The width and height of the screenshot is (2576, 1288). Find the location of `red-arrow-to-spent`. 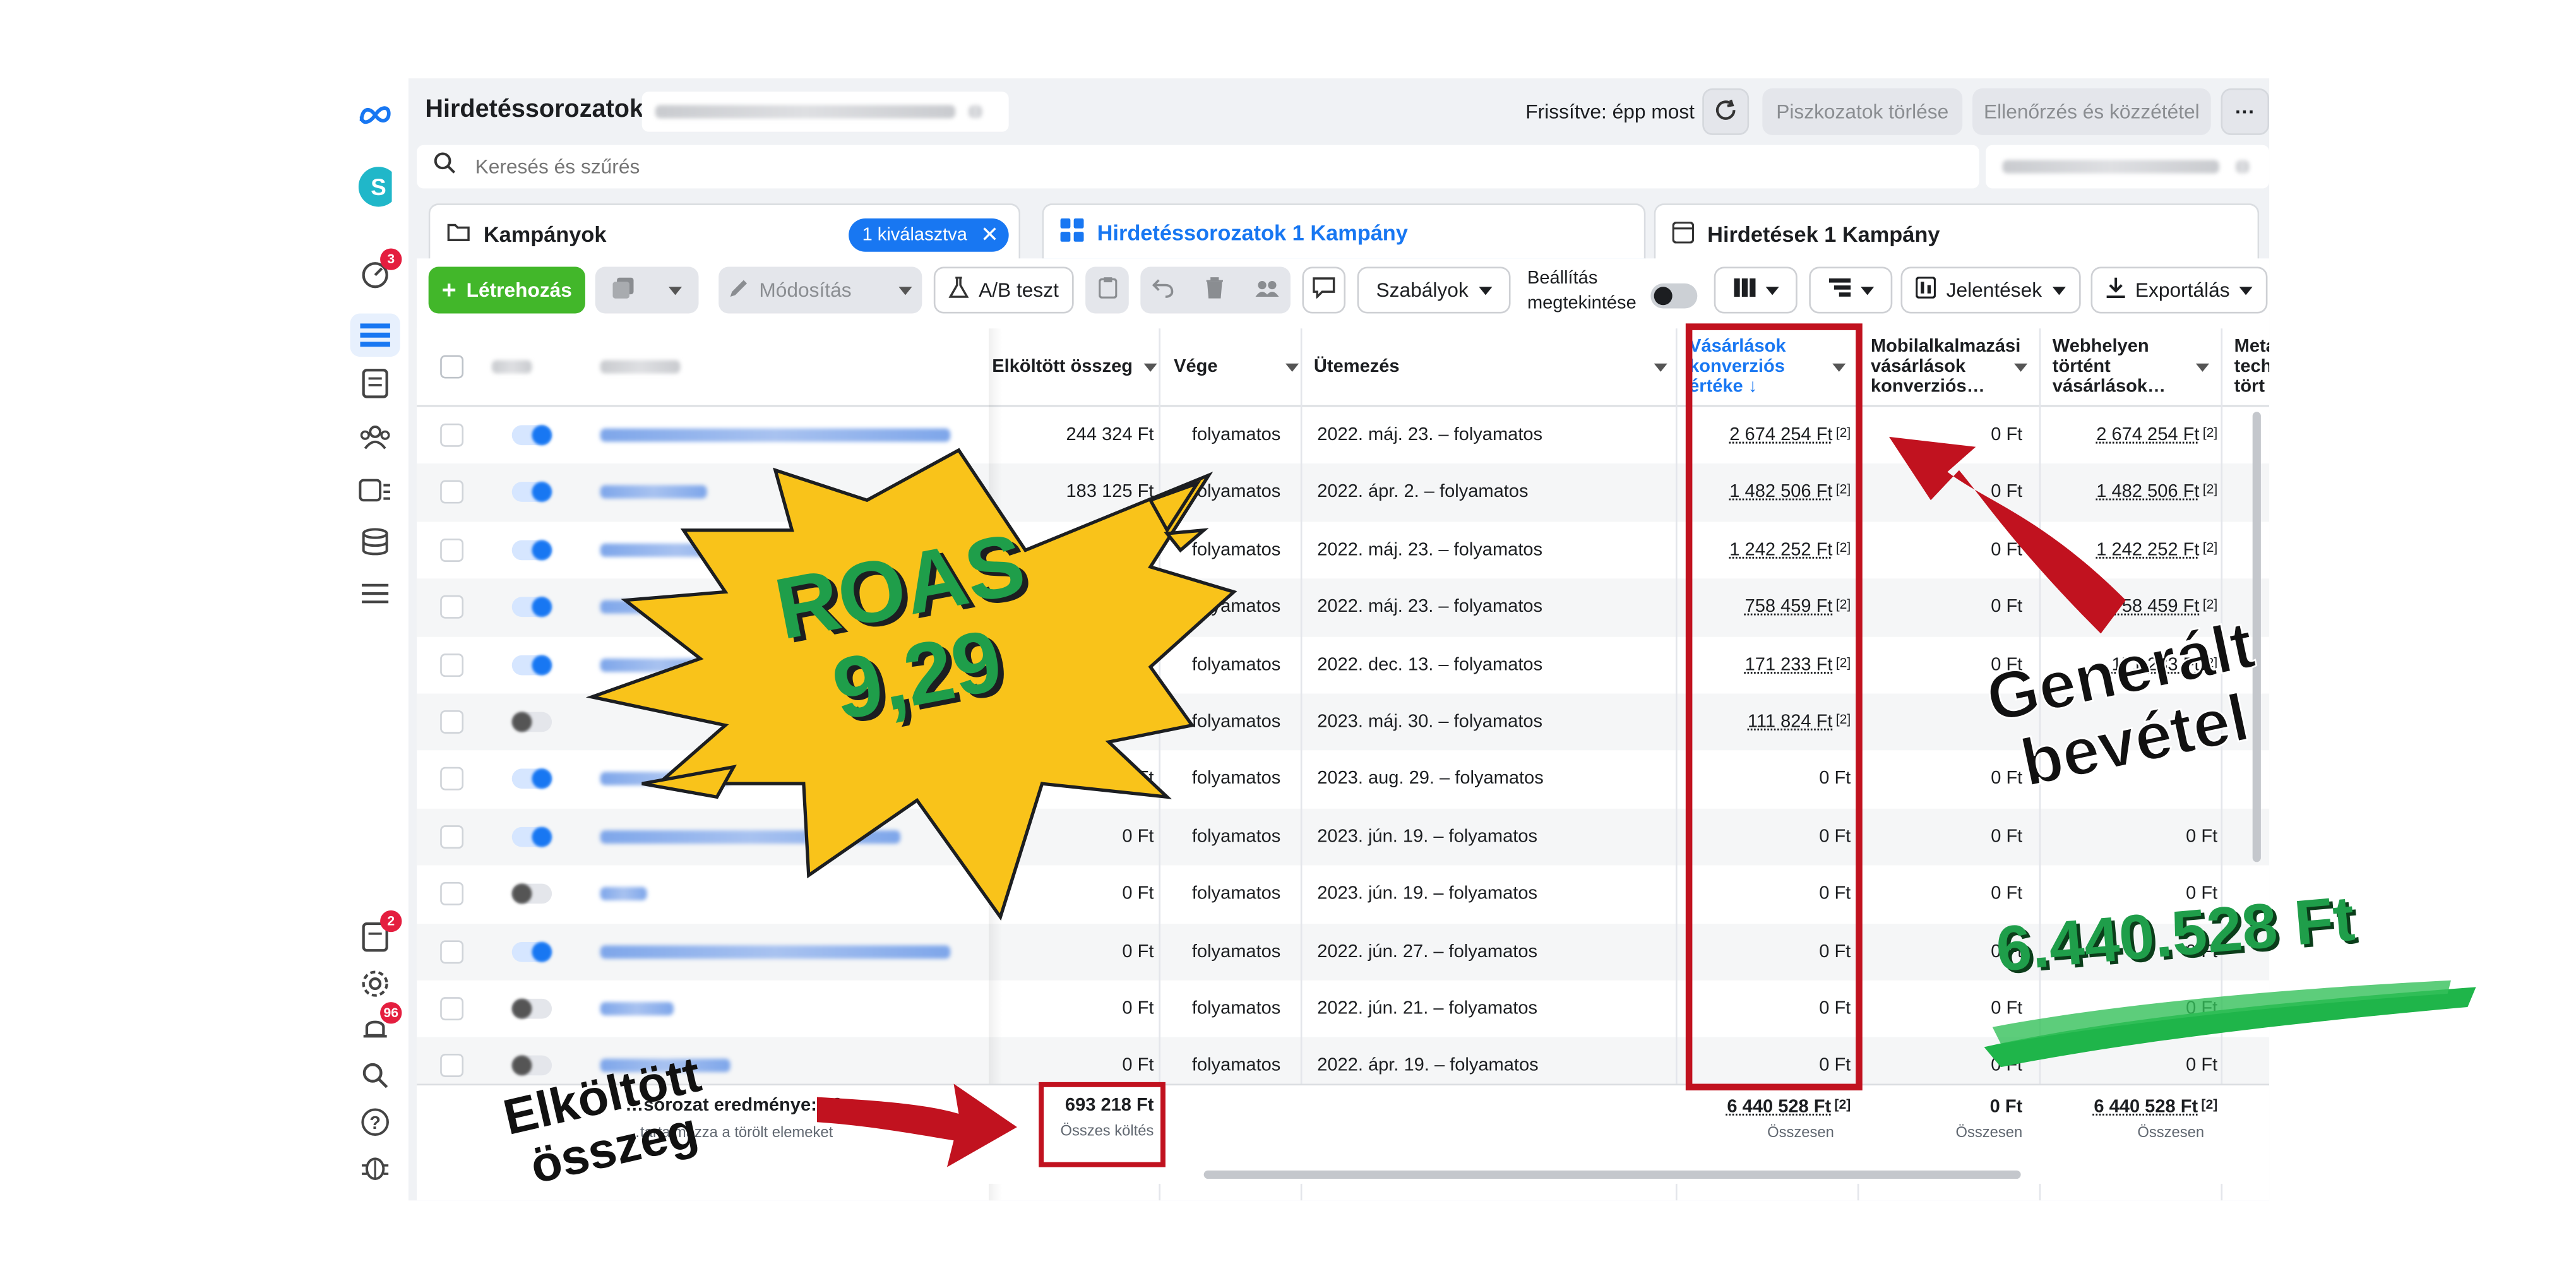

red-arrow-to-spent is located at coordinates (916, 1125).